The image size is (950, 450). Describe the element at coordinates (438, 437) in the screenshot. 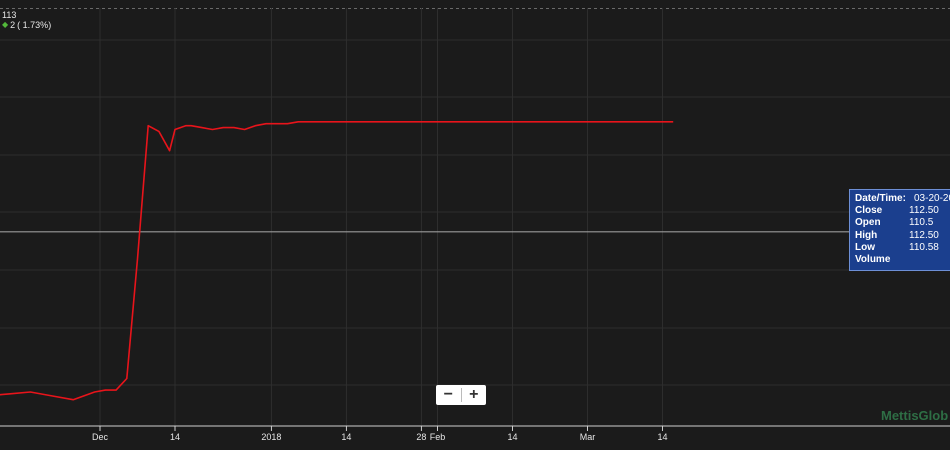

I see `x-tick-label: Feb` at that location.